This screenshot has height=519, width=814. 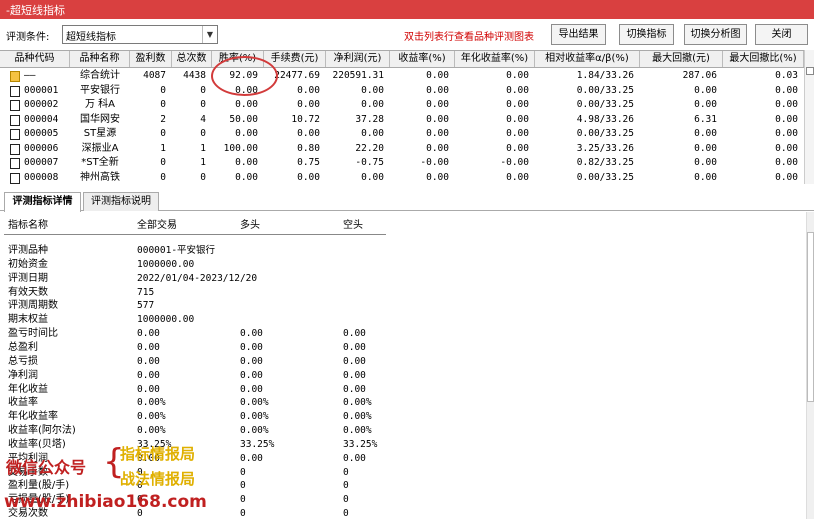 What do you see at coordinates (163, 119) in the screenshot?
I see `cell-win: 2` at bounding box center [163, 119].